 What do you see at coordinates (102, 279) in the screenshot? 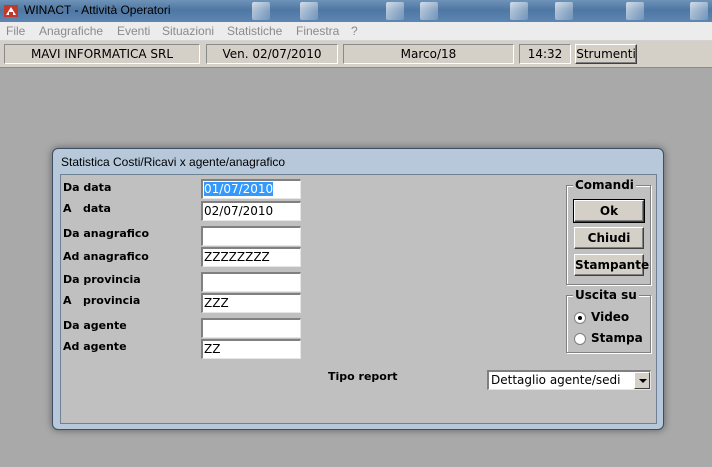
I see `label-from-province: Da provincia` at bounding box center [102, 279].